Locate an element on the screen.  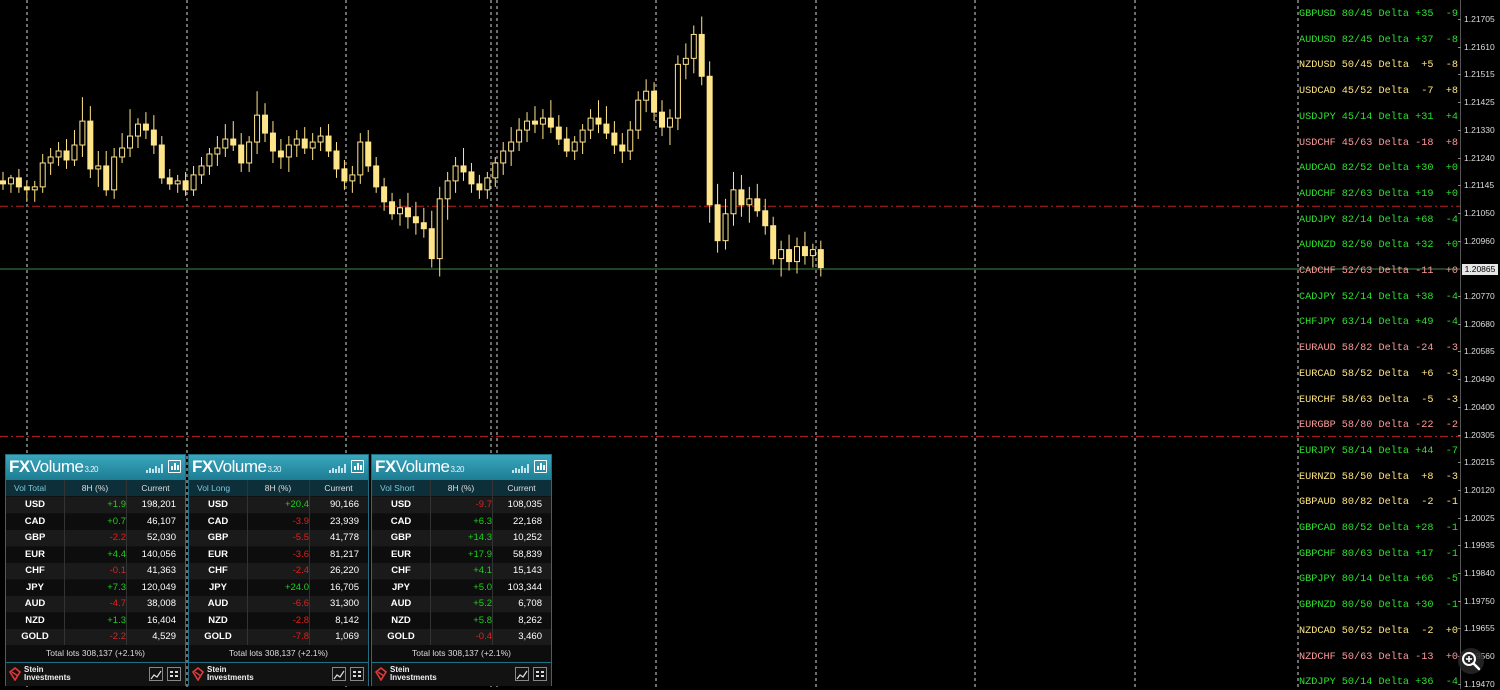
change-percent: -9.7 is located at coordinates (483, 504).